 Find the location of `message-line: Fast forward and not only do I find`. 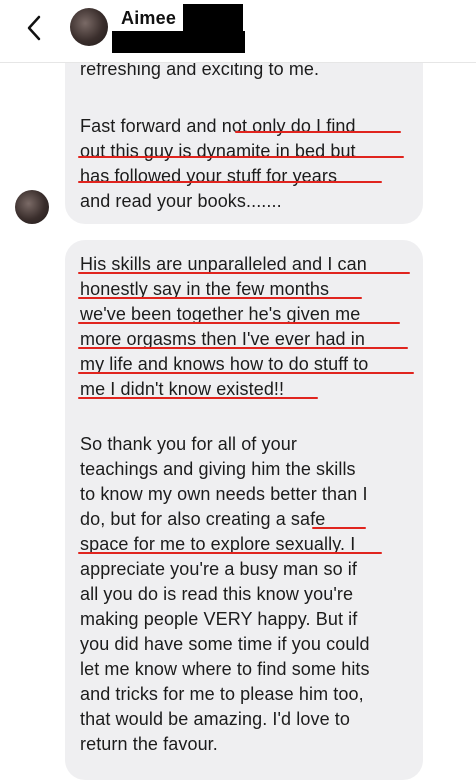

message-line: Fast forward and not only do I find is located at coordinates (218, 126).